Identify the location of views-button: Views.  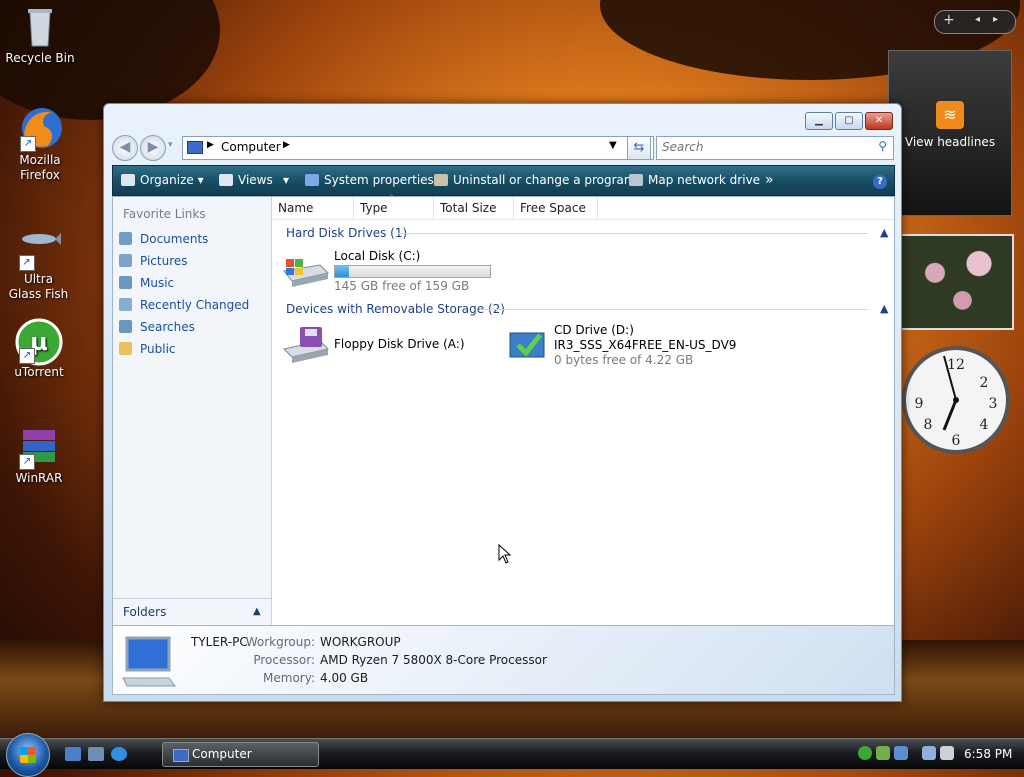
(246, 180).